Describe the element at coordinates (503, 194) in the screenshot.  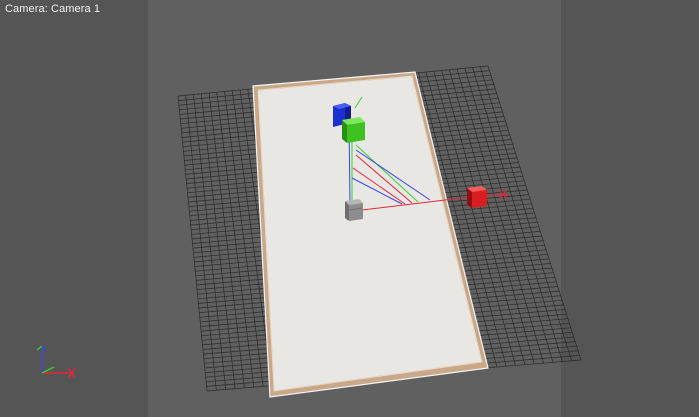
I see `target-x-marker` at that location.